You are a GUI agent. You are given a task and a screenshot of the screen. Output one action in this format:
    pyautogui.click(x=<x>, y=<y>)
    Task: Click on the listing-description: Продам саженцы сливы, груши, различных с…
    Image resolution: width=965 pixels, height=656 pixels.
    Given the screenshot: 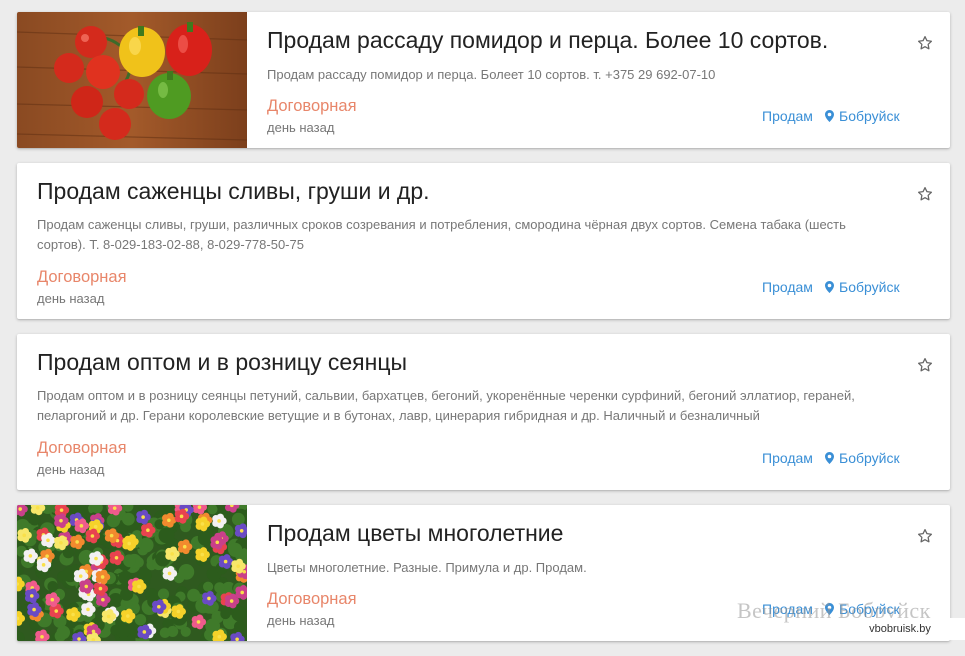 What is the action you would take?
    pyautogui.click(x=441, y=234)
    